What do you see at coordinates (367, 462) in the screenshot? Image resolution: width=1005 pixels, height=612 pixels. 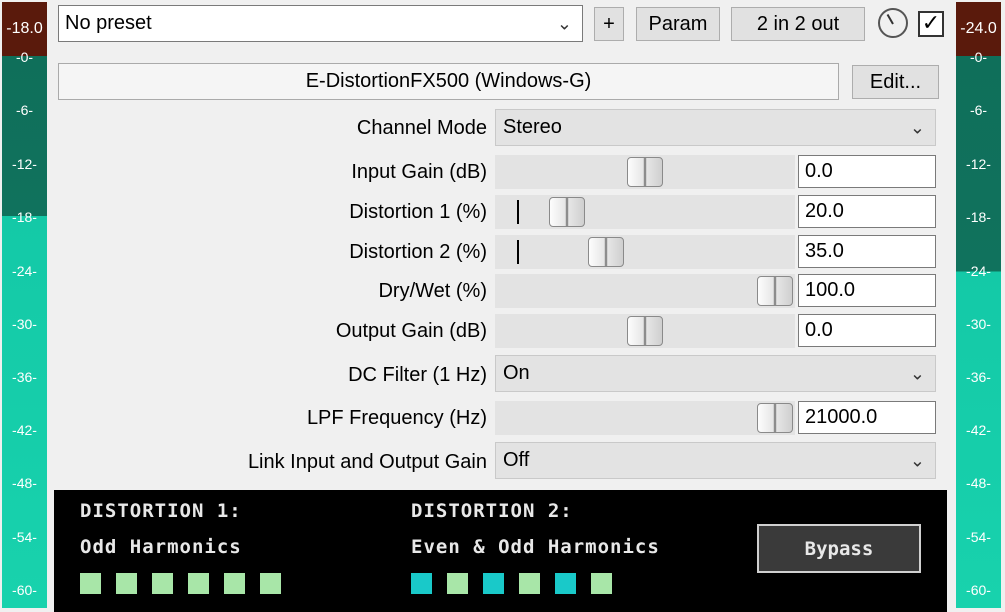 I see `link-gain-label: Link Input and Output Gain` at bounding box center [367, 462].